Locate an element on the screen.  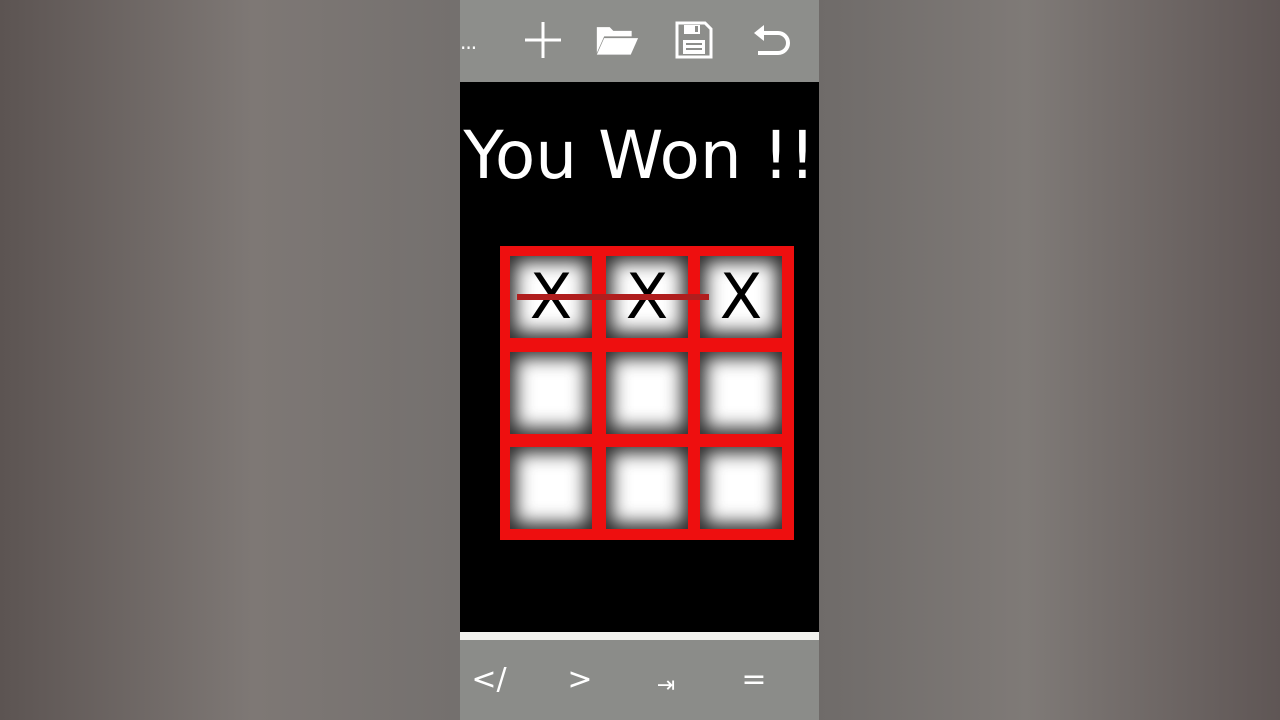
undo-icon is located at coordinates (772, 40).